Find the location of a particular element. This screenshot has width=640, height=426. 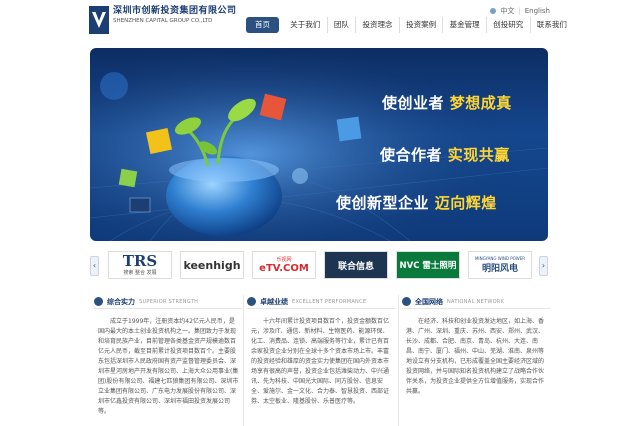

nav-about: 关于我们 is located at coordinates (306, 25).